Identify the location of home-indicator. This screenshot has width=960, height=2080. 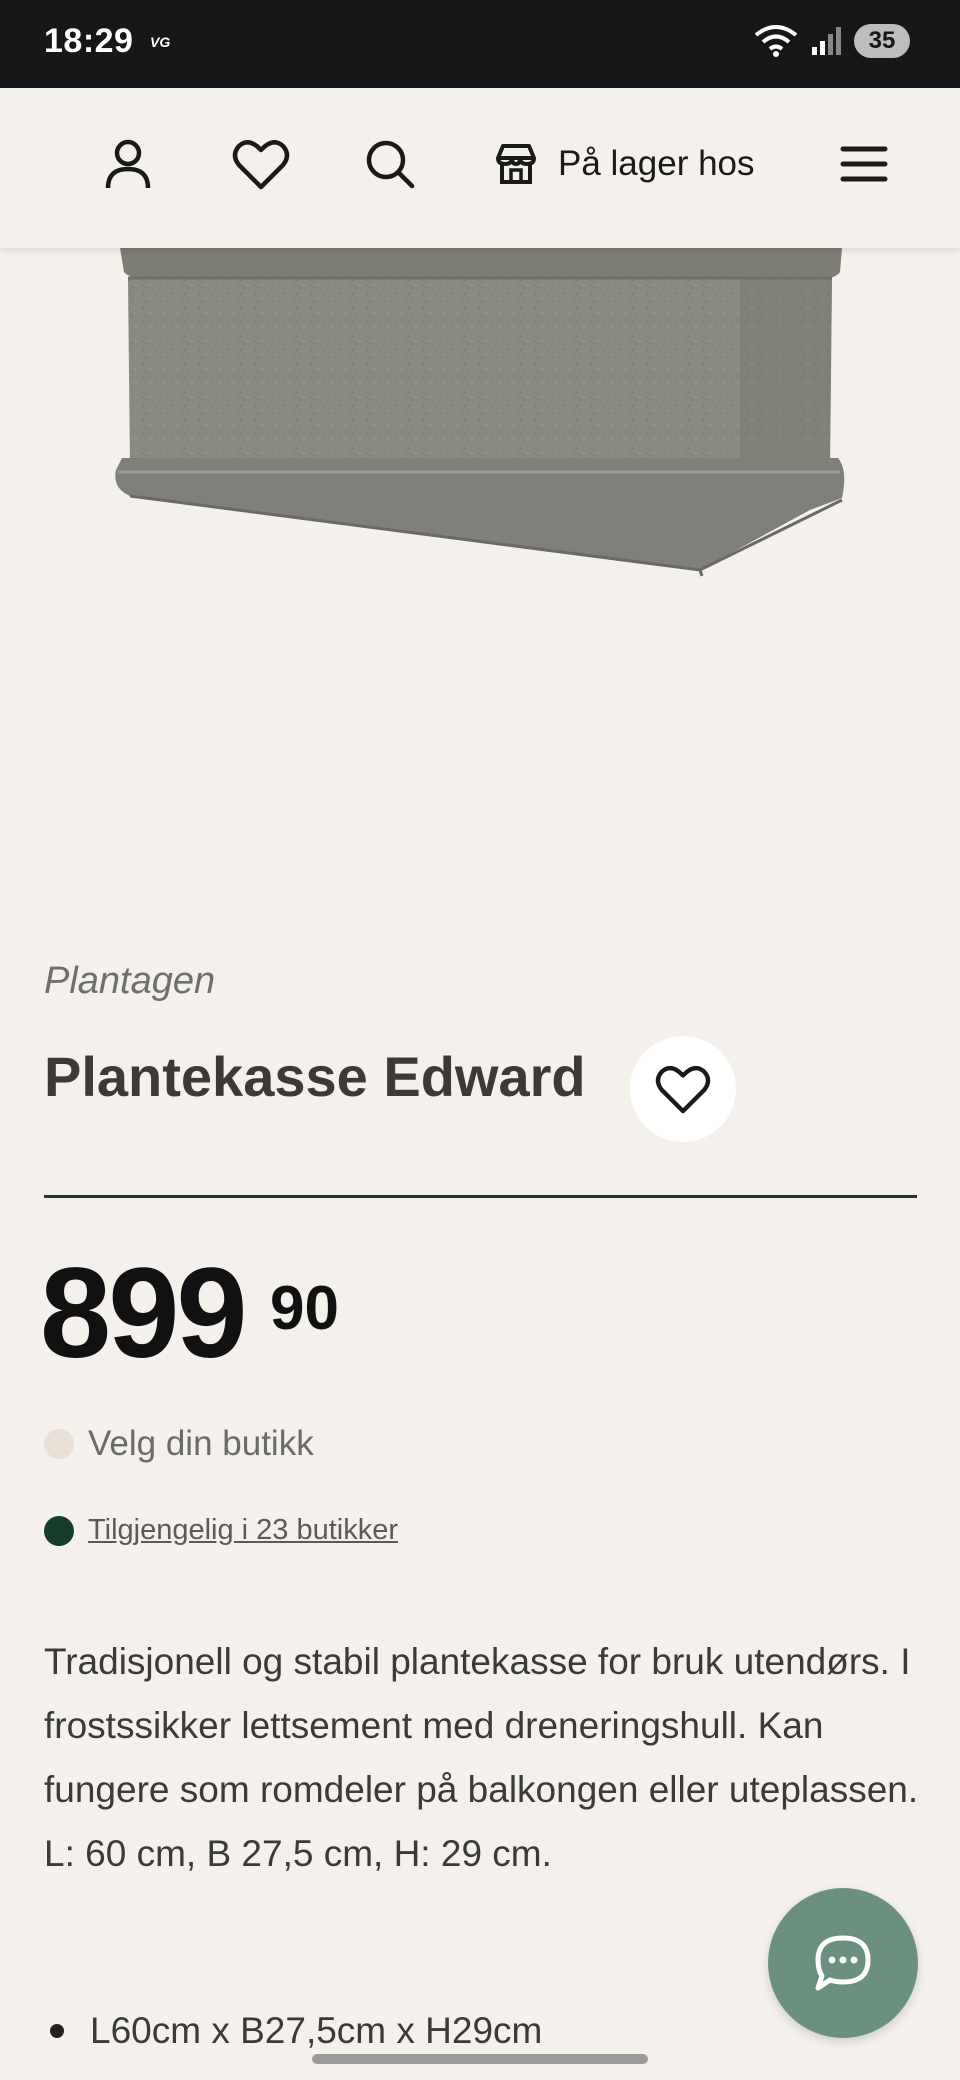
(480, 2059).